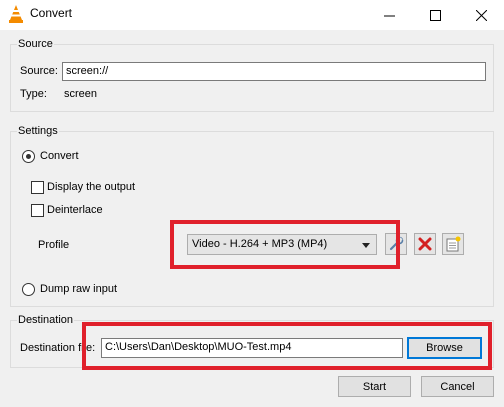  I want to click on display-output-label: Display the output, so click(91, 187).